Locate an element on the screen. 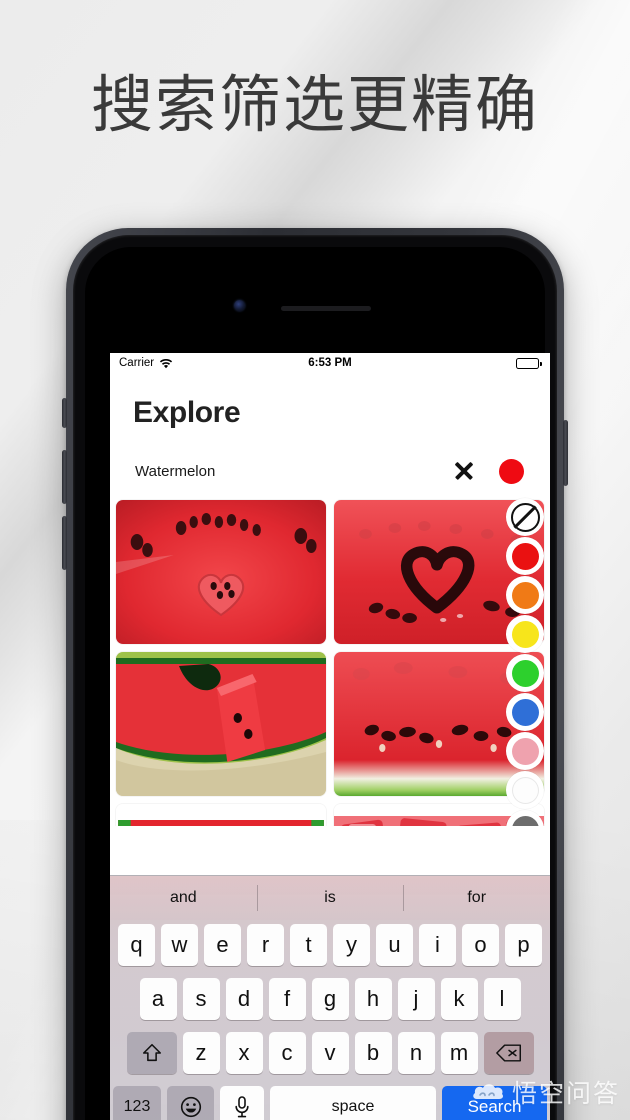 Image resolution: width=630 pixels, height=1120 pixels. status-bar-right is located at coordinates (529, 363).